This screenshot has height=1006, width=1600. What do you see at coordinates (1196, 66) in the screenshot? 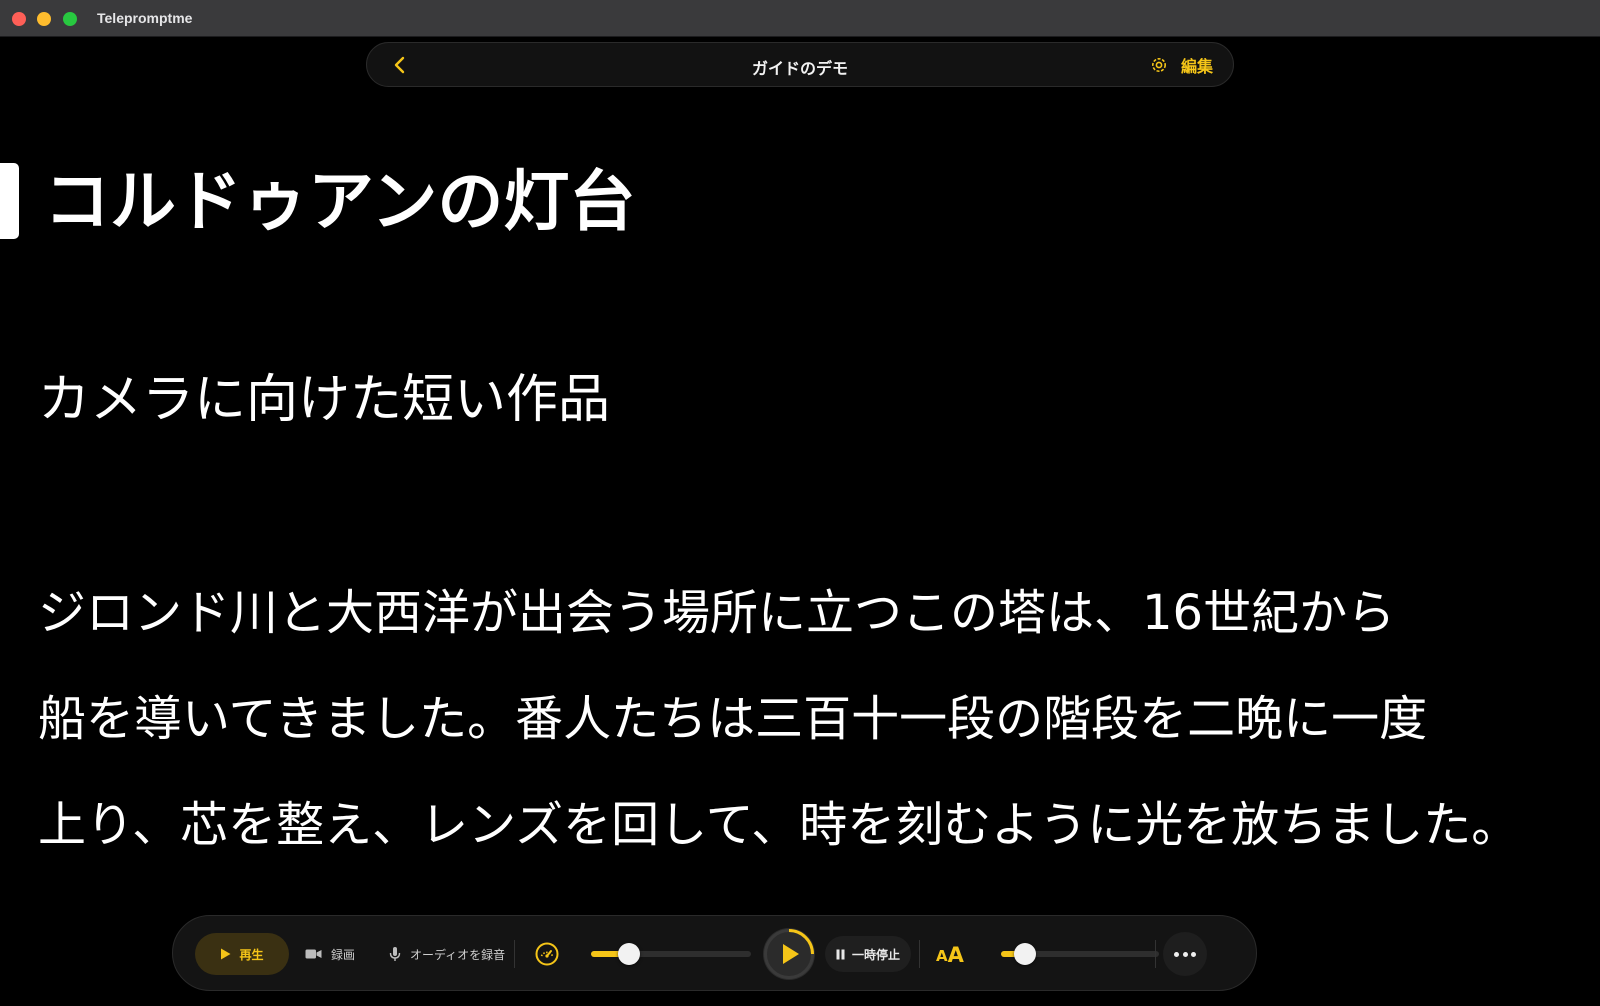
I see `edit-label: 編集` at bounding box center [1196, 66].